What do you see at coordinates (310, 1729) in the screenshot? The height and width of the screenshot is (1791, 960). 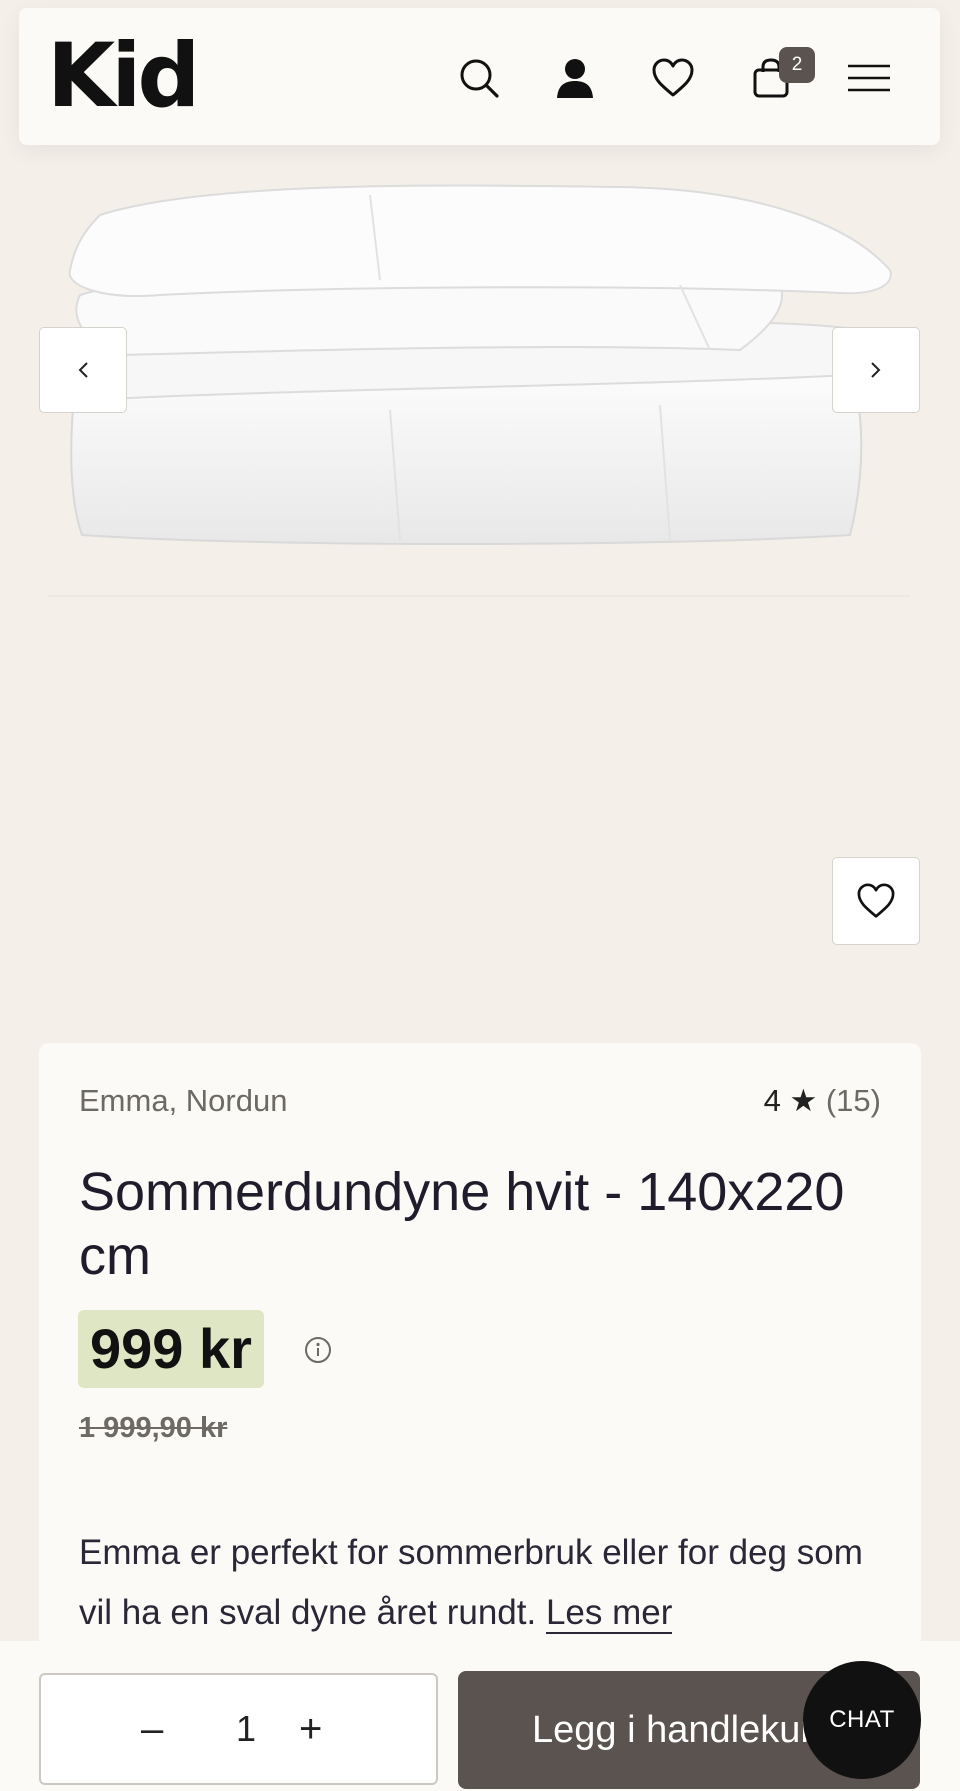 I see `increase-quantity-button: +` at bounding box center [310, 1729].